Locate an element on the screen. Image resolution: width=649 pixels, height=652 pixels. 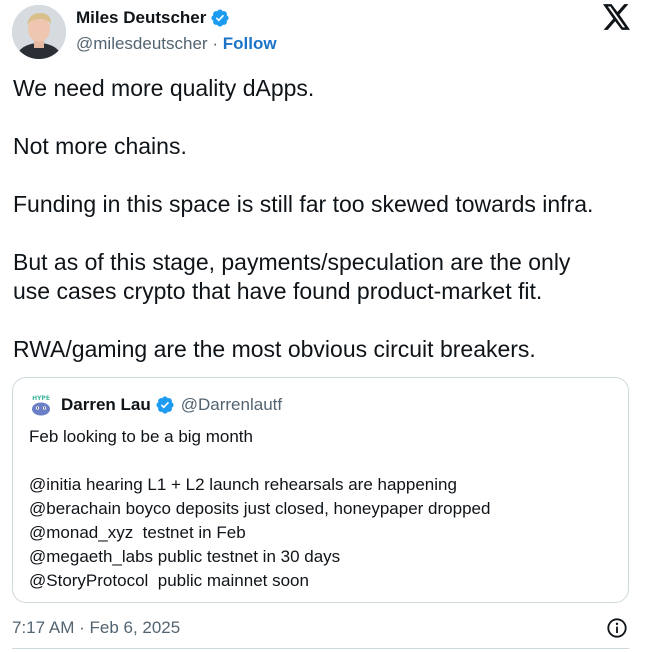
tweet-timestamp: 7:17 AM · Feb 6, 2025 is located at coordinates (96, 628).